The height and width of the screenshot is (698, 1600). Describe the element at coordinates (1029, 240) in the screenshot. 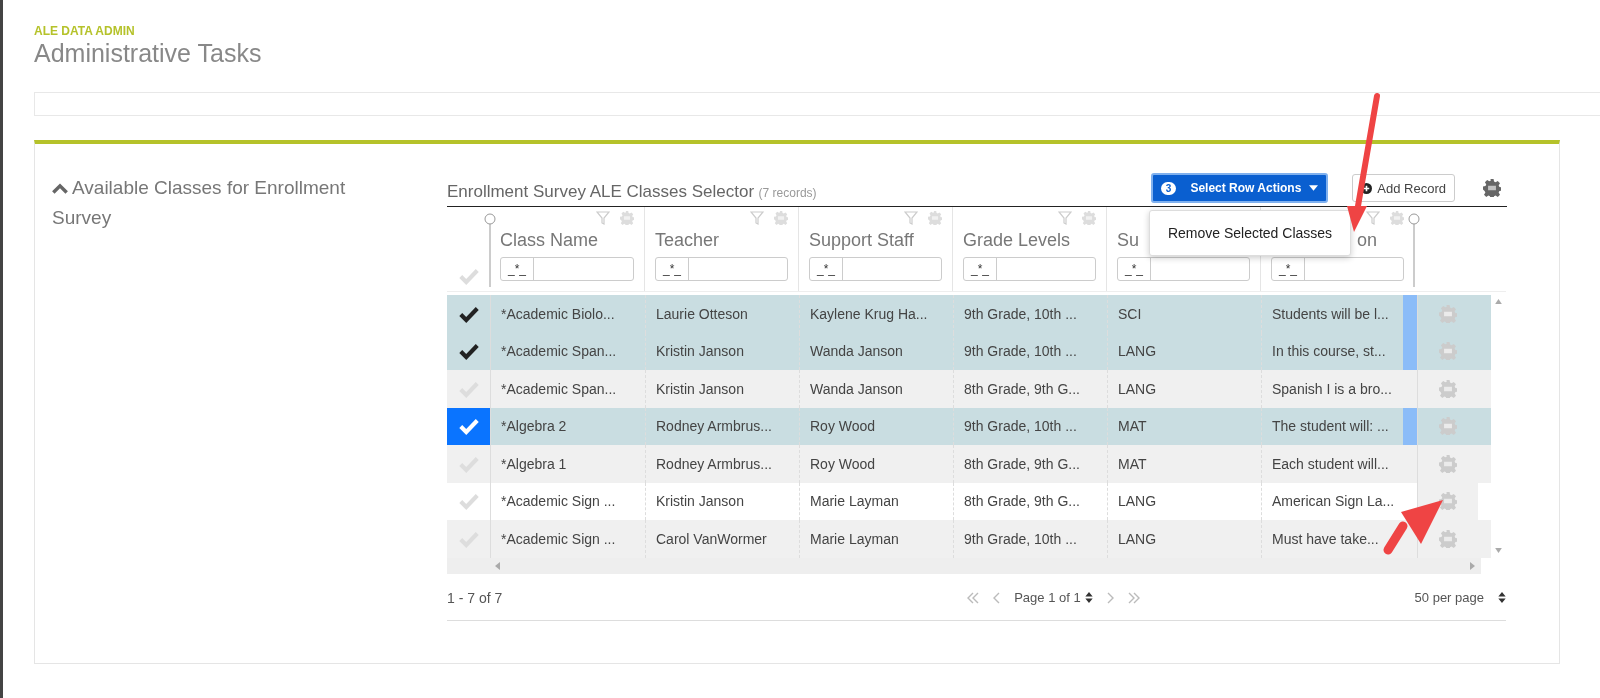

I see `column-header: Grade Levels` at that location.